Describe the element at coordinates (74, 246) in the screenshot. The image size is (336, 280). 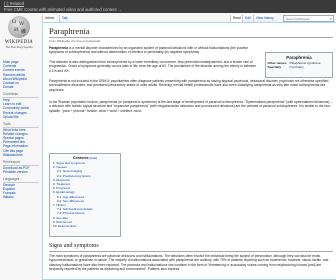
I see `section-heading: Signs and symptoms` at that location.